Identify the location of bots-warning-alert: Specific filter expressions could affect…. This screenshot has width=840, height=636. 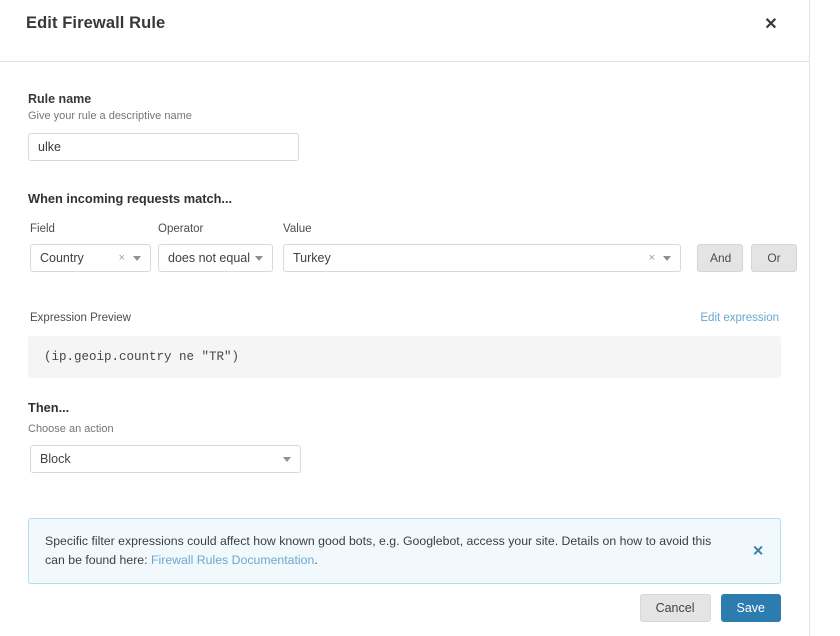
(404, 551).